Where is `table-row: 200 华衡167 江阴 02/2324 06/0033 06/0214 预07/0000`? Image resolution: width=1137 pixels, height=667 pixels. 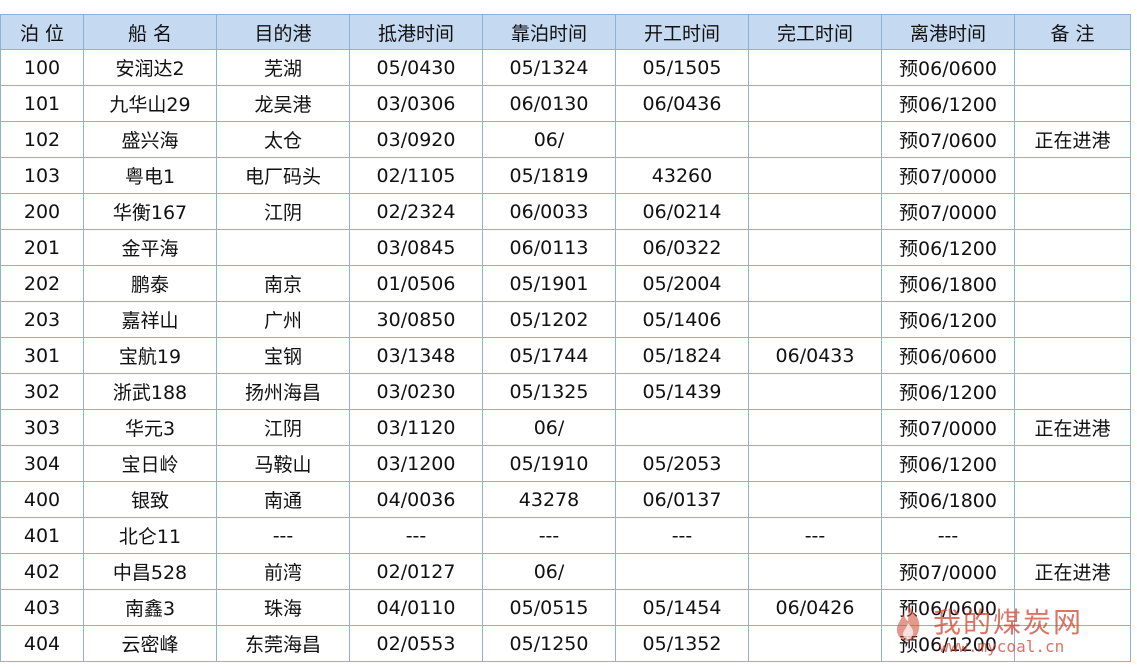 table-row: 200 华衡167 江阴 02/2324 06/0033 06/0214 预07/0000 is located at coordinates (565, 211).